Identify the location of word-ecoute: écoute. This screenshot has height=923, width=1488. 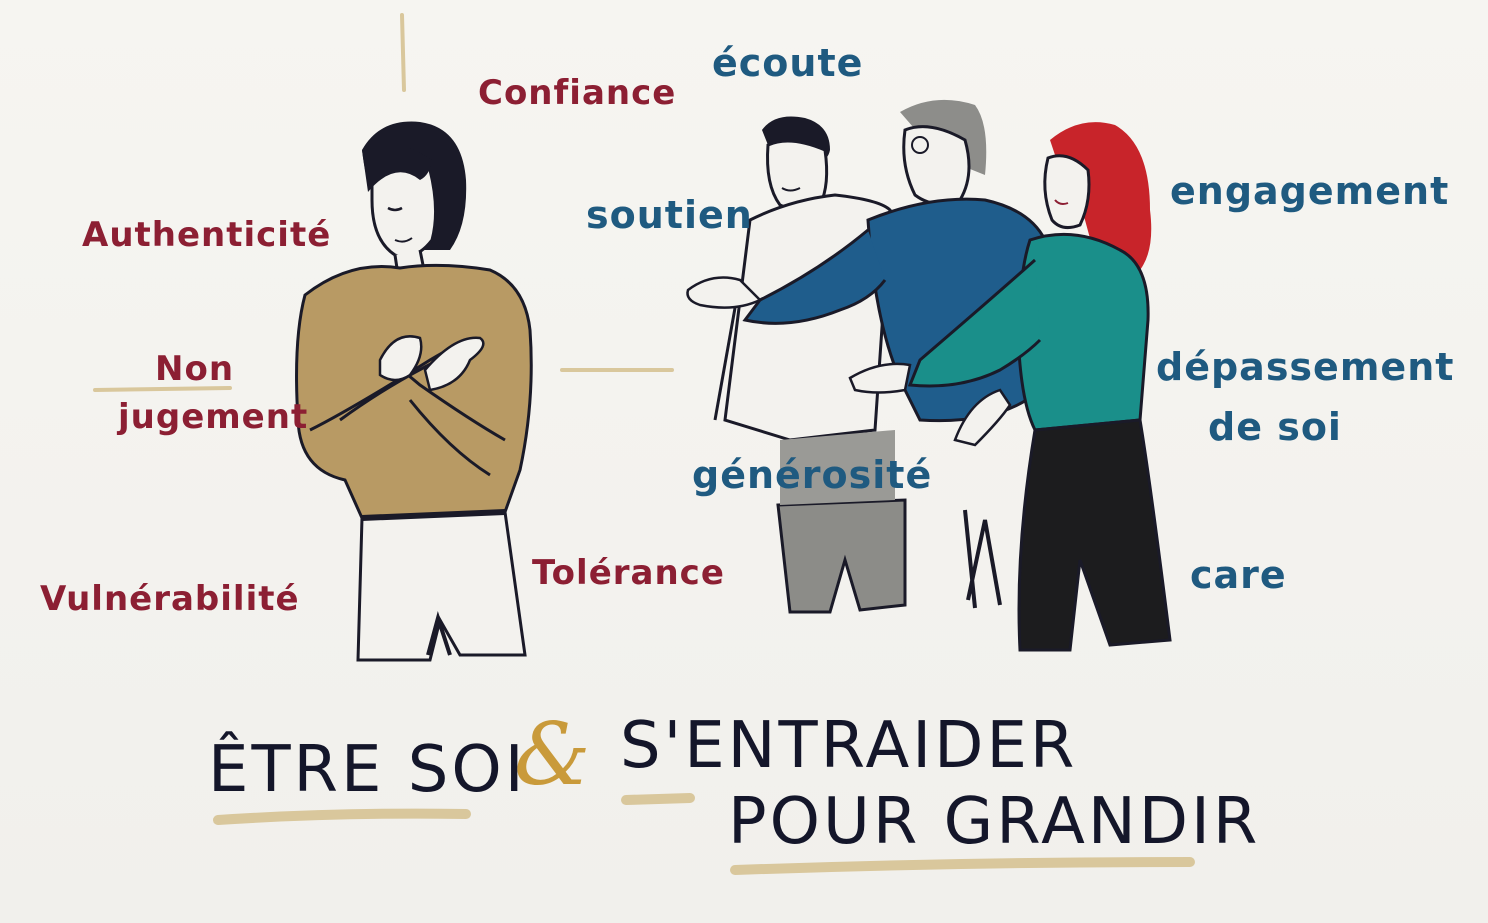
(788, 63).